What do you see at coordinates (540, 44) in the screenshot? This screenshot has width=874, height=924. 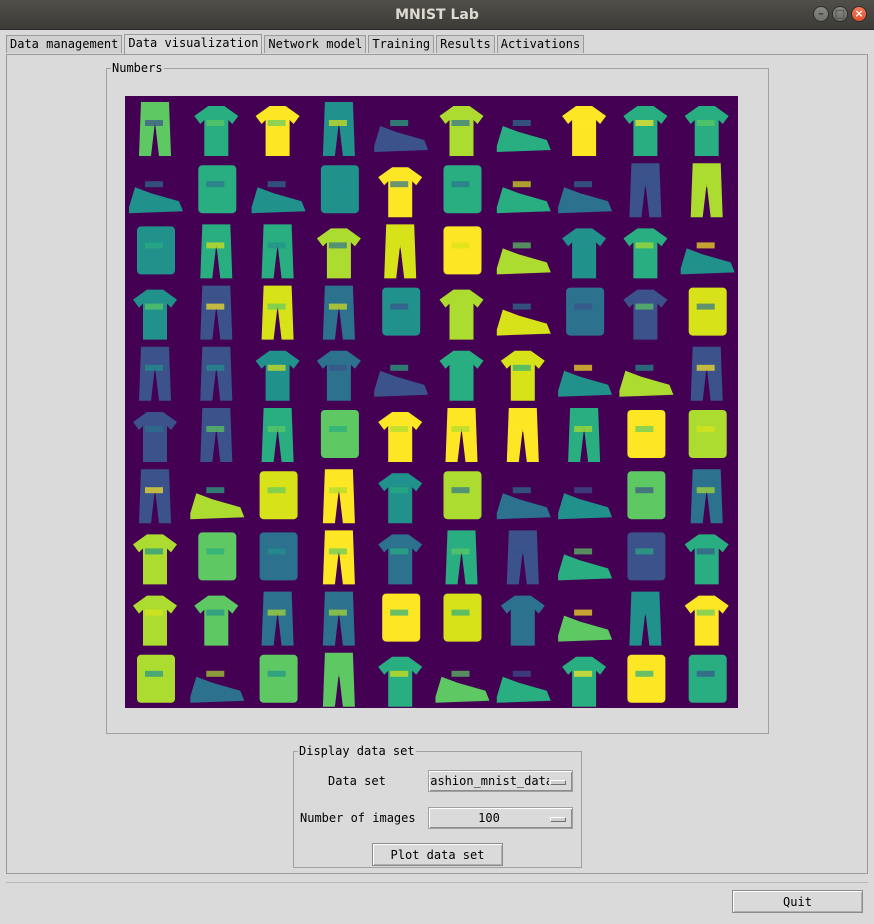 I see `tab-activations: Activations` at bounding box center [540, 44].